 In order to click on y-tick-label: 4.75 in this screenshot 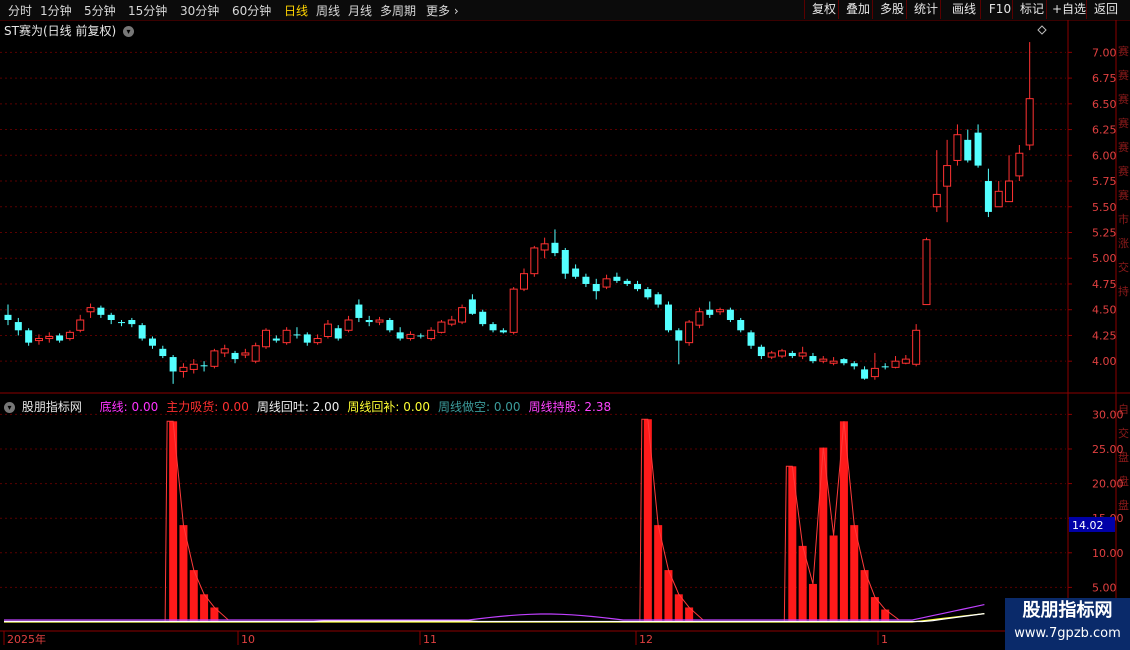, I will do `click(1104, 284)`.